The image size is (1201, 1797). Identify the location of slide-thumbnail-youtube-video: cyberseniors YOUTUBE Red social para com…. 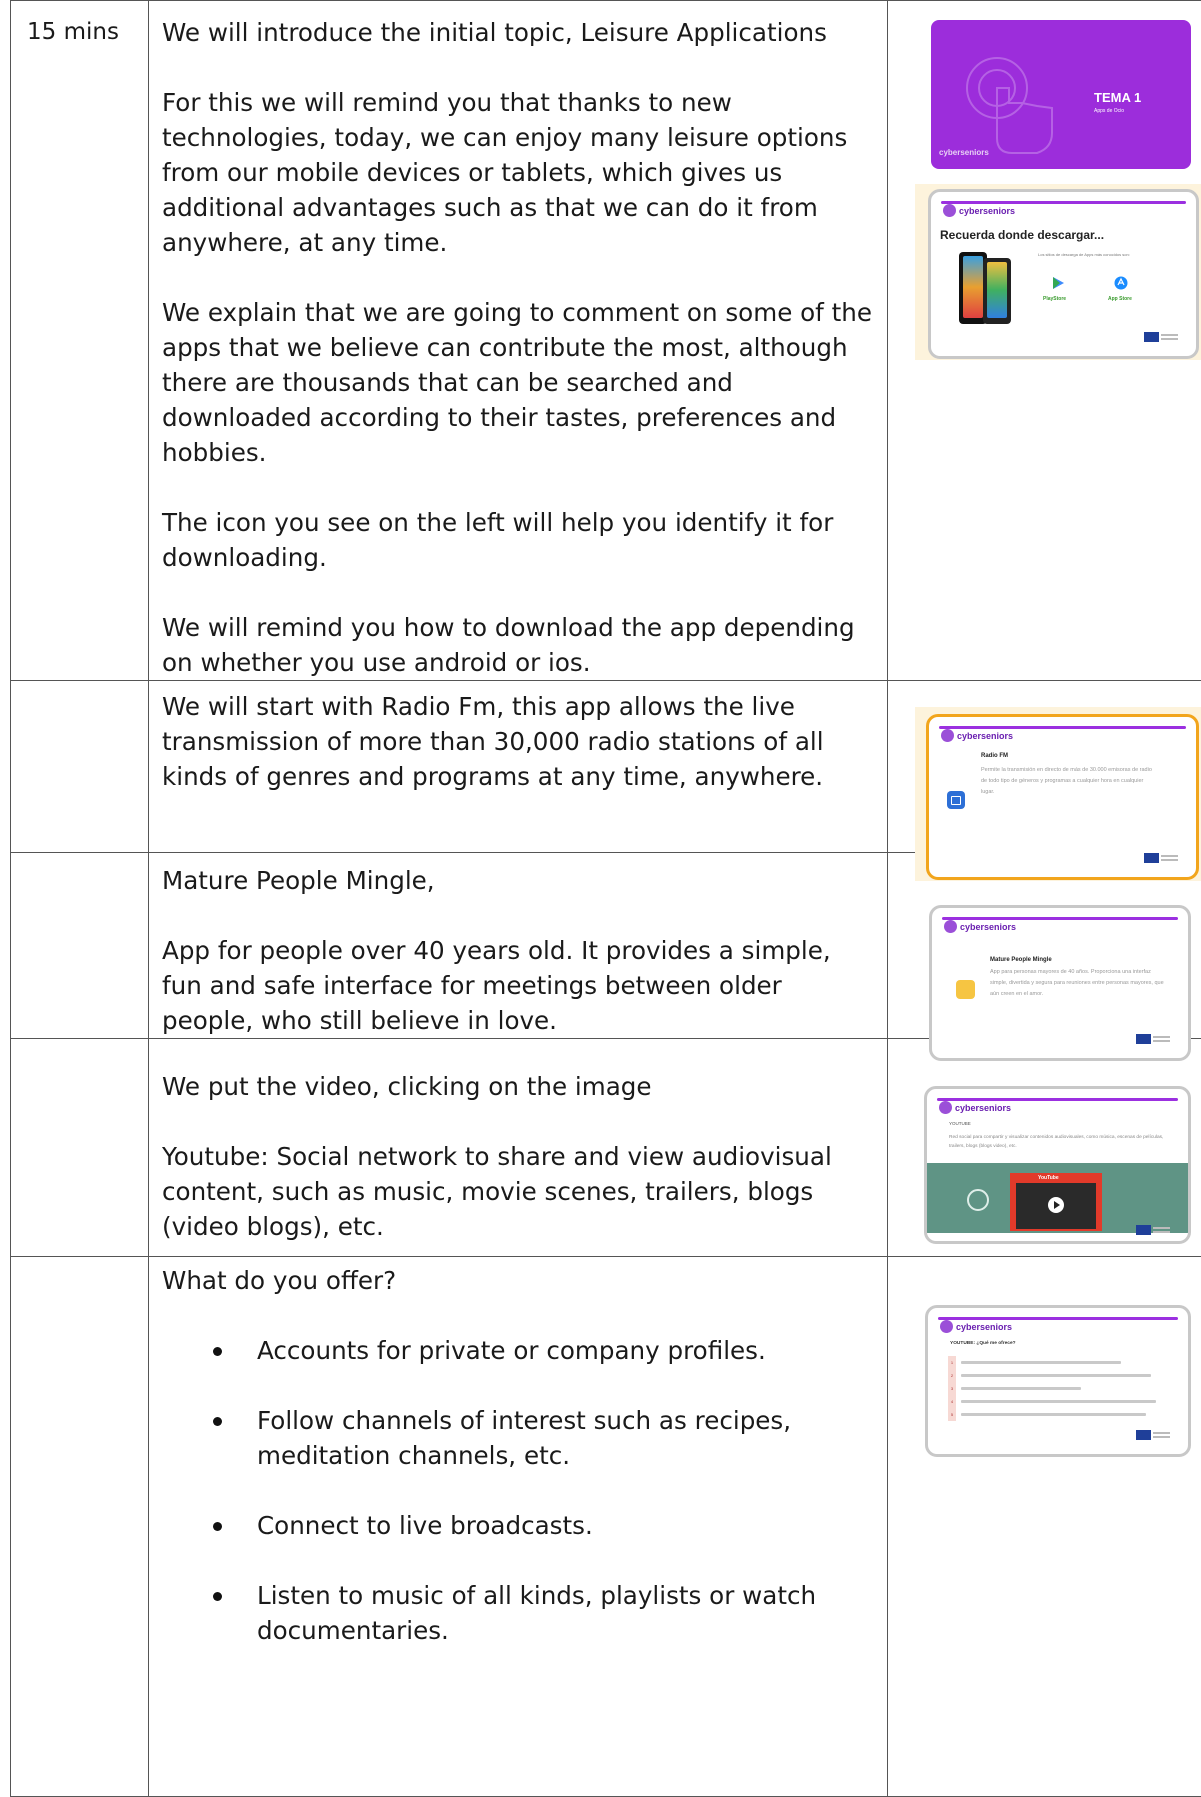
(1057, 1165).